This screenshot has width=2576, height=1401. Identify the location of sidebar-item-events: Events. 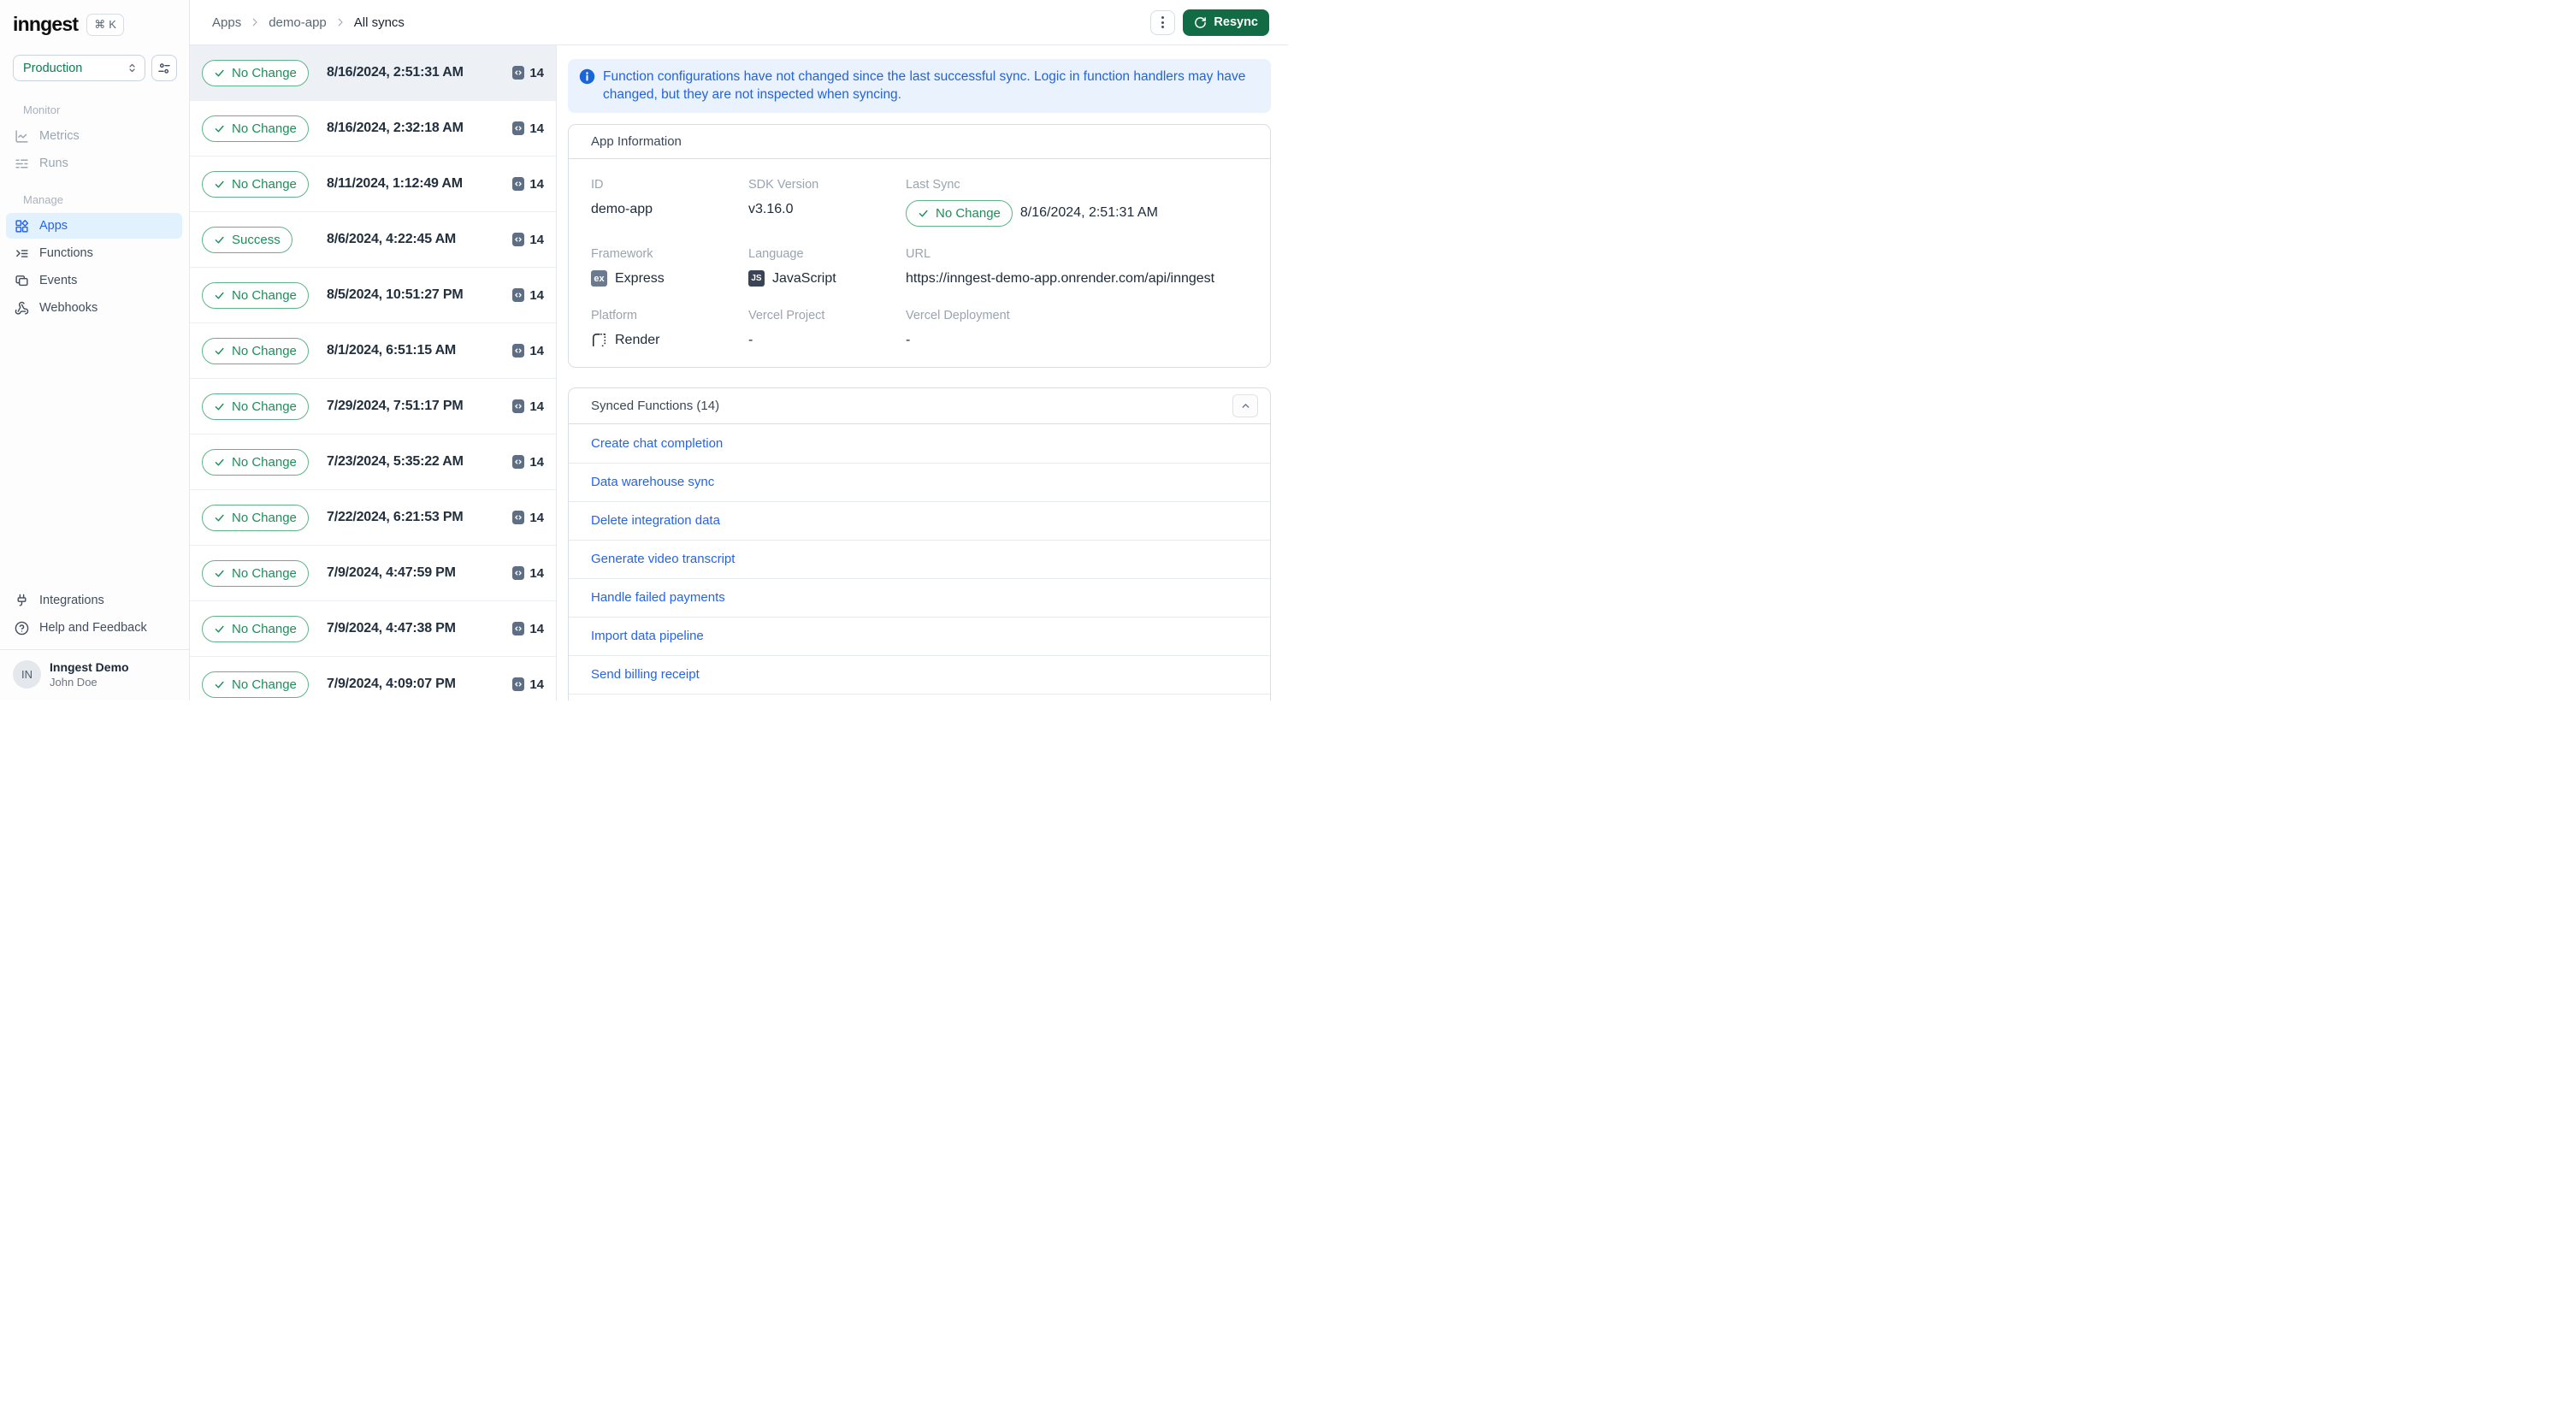
(94, 280).